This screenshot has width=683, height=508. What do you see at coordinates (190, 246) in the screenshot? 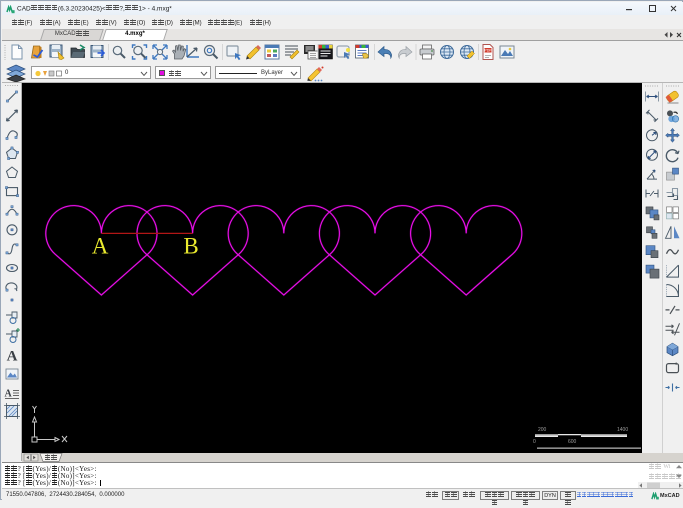
I see `svg-text: B` at bounding box center [190, 246].